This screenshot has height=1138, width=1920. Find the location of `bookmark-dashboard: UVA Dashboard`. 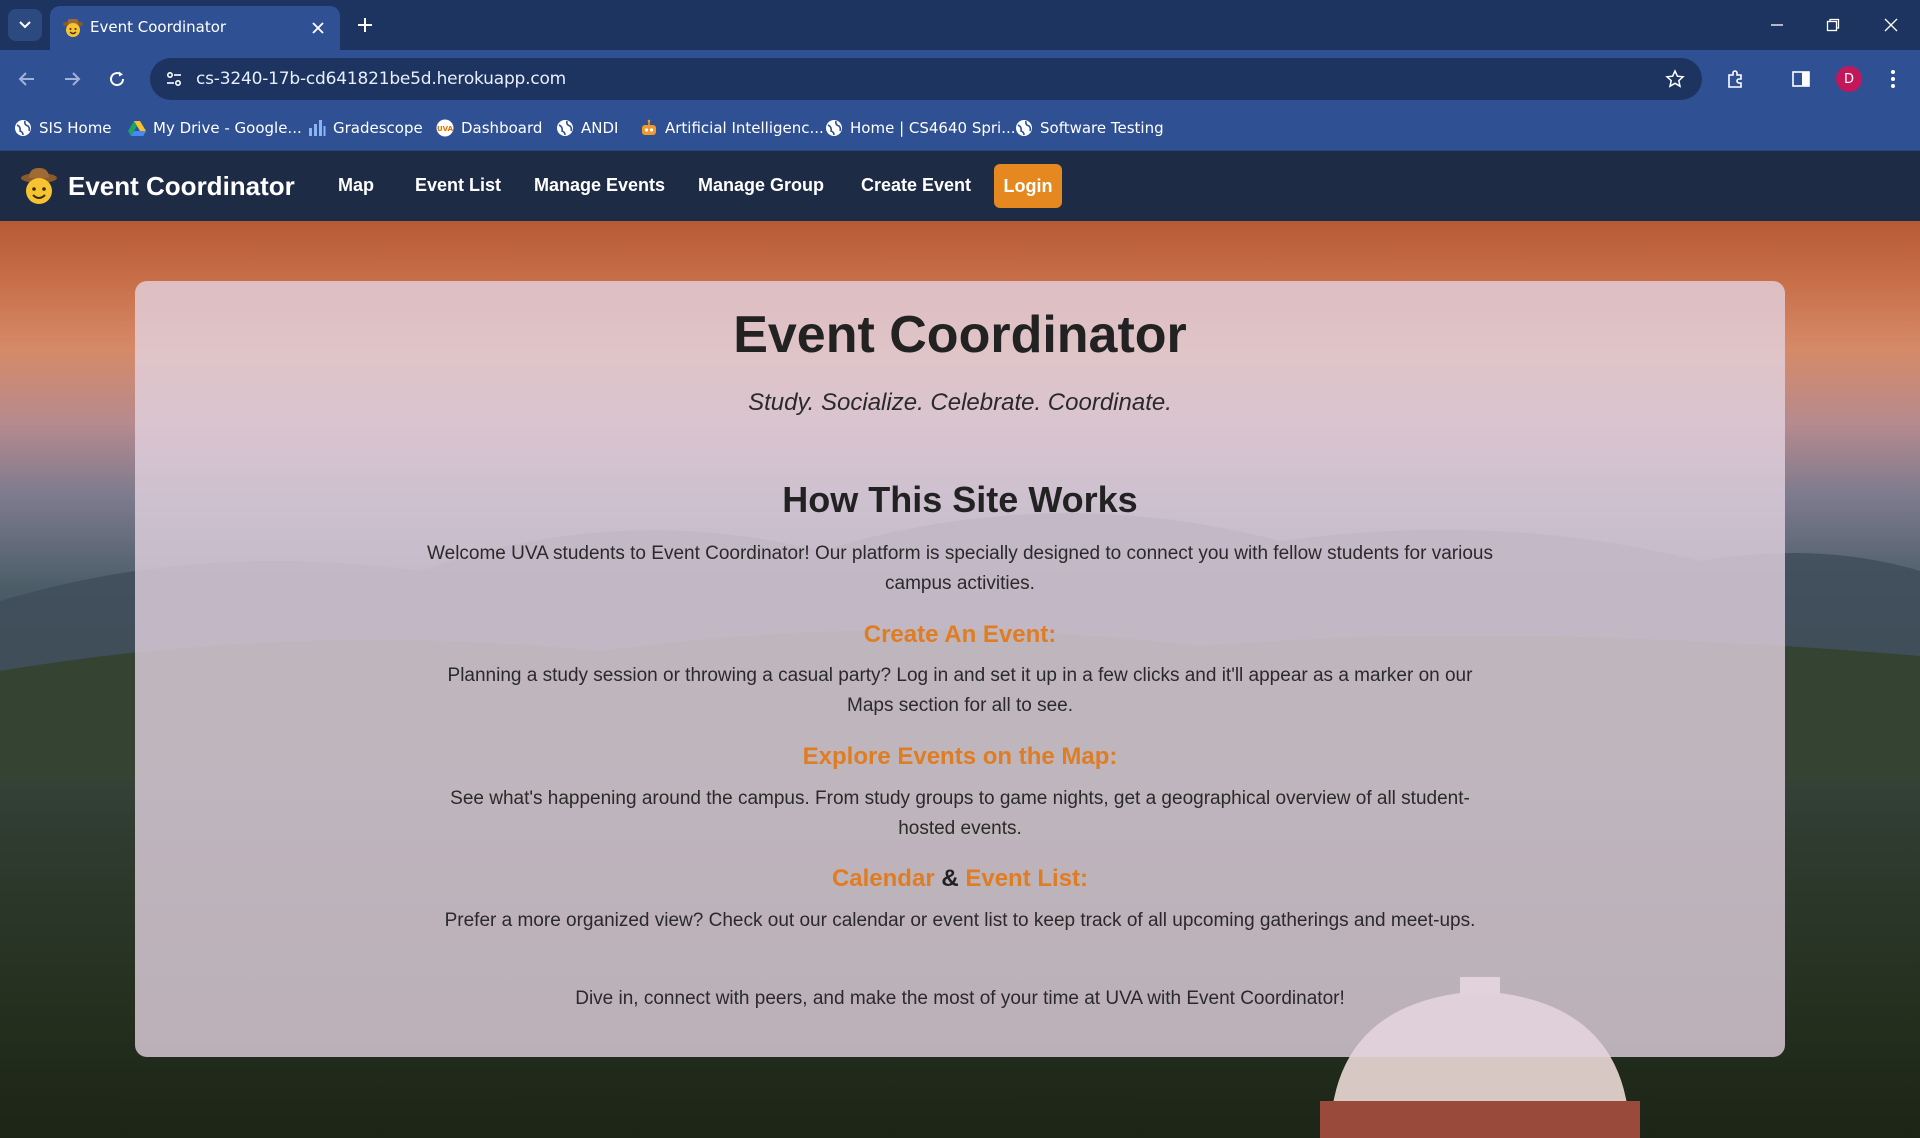

bookmark-dashboard: UVA Dashboard is located at coordinates (489, 128).